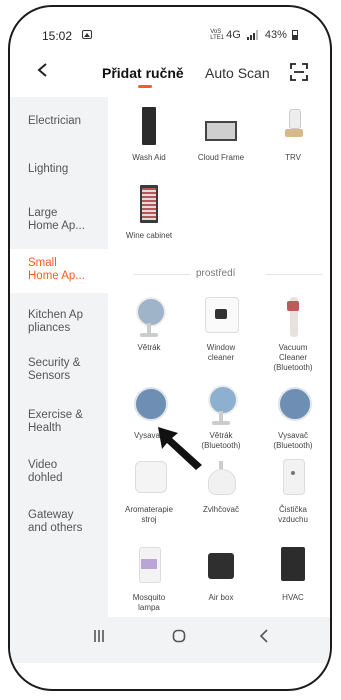  Describe the element at coordinates (145, 86) in the screenshot. I see `active-tab-indicator` at that location.